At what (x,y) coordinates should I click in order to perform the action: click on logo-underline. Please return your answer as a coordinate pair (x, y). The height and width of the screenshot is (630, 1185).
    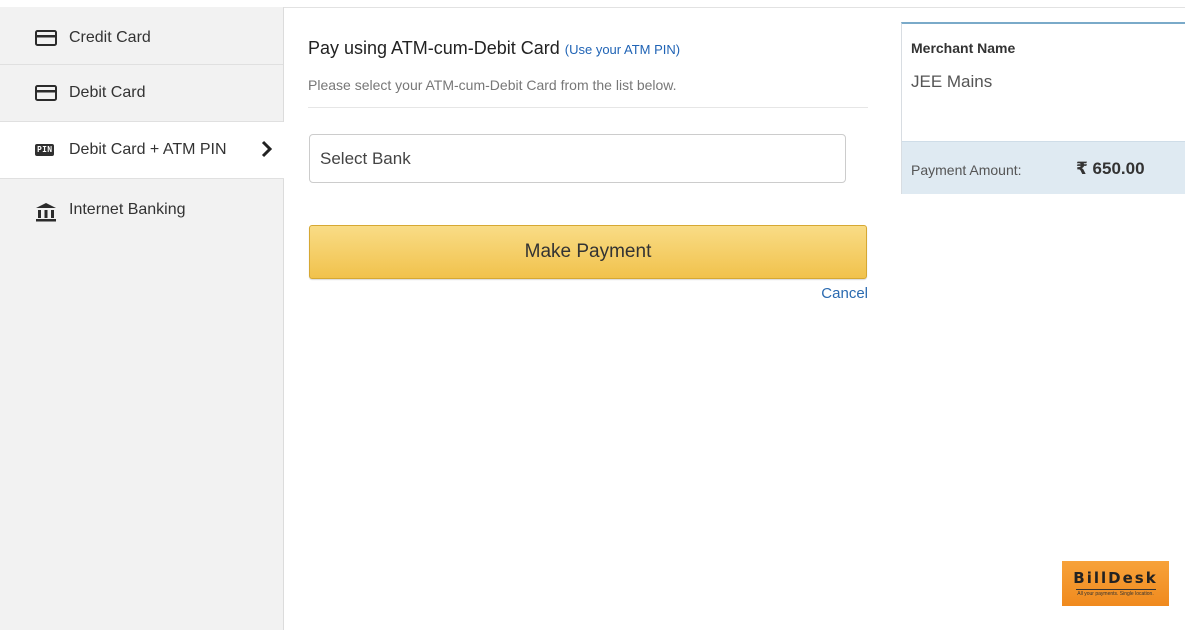
    Looking at the image, I should click on (1115, 589).